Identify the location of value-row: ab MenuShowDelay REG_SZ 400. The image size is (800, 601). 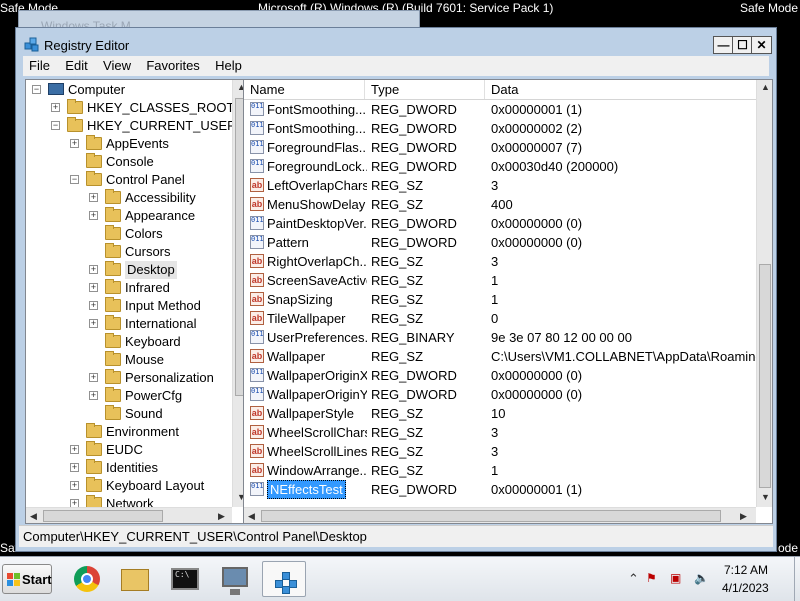
(500, 204).